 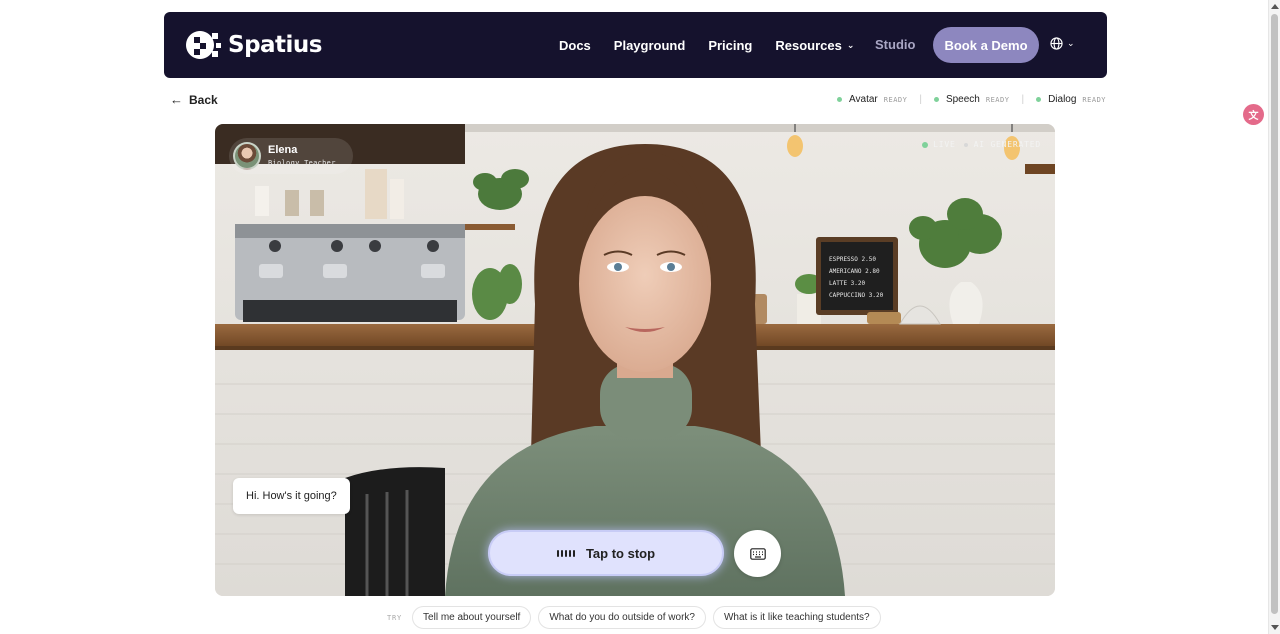 I want to click on page-scrollbar, so click(x=1274, y=317).